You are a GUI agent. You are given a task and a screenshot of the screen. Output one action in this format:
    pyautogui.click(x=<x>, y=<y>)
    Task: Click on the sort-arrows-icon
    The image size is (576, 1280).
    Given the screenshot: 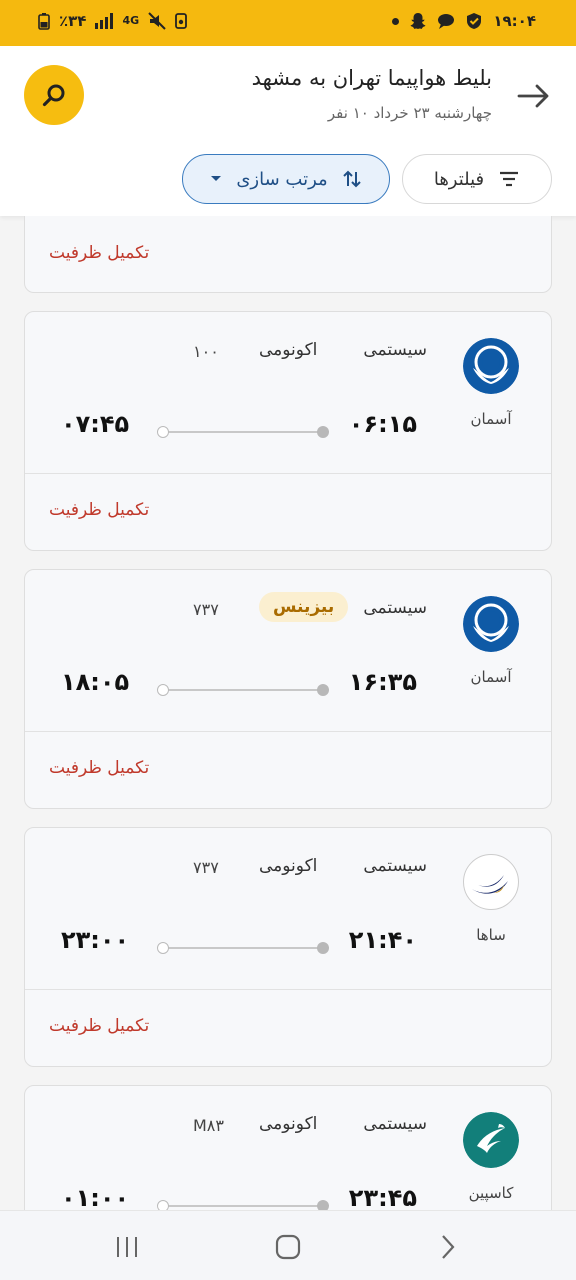 What is the action you would take?
    pyautogui.click(x=351, y=179)
    